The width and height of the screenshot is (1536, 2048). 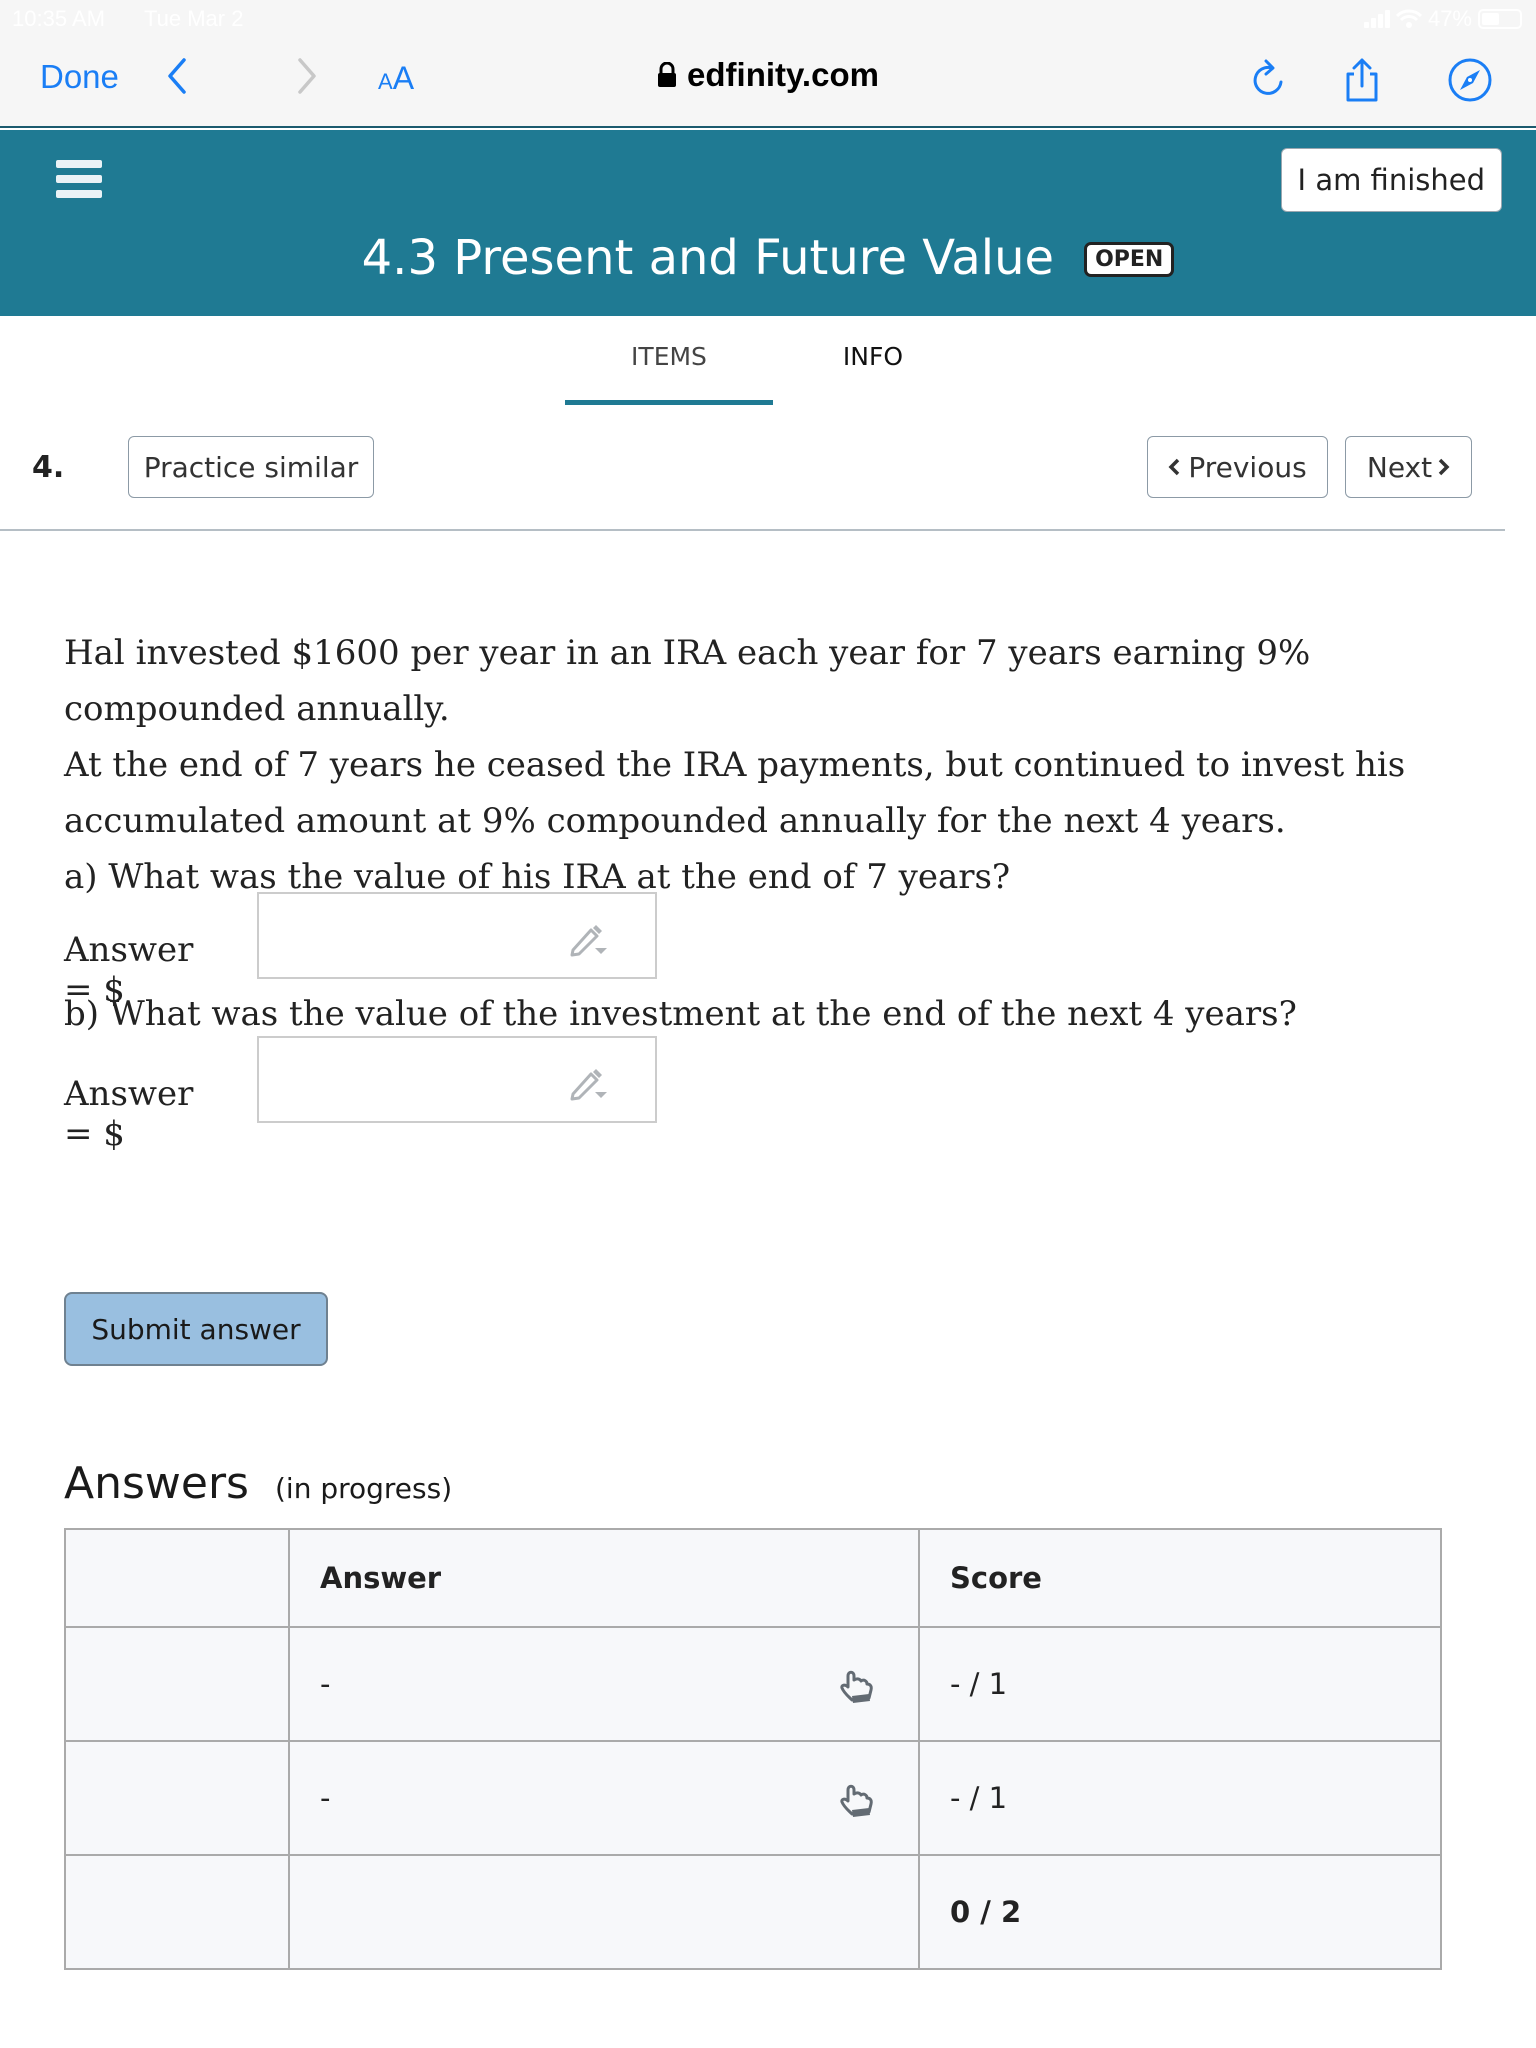 I want to click on submit-answer-button: Submit answer, so click(x=196, y=1329).